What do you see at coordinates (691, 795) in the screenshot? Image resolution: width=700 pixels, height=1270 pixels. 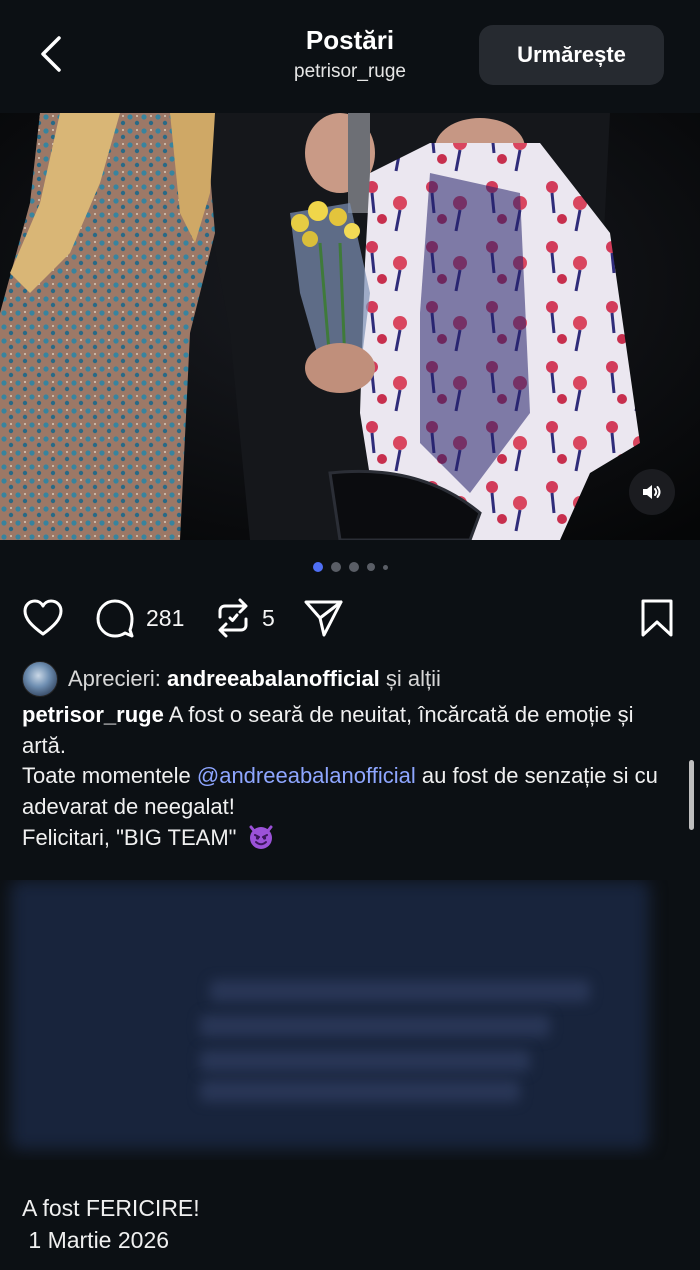 I see `scrollbar` at bounding box center [691, 795].